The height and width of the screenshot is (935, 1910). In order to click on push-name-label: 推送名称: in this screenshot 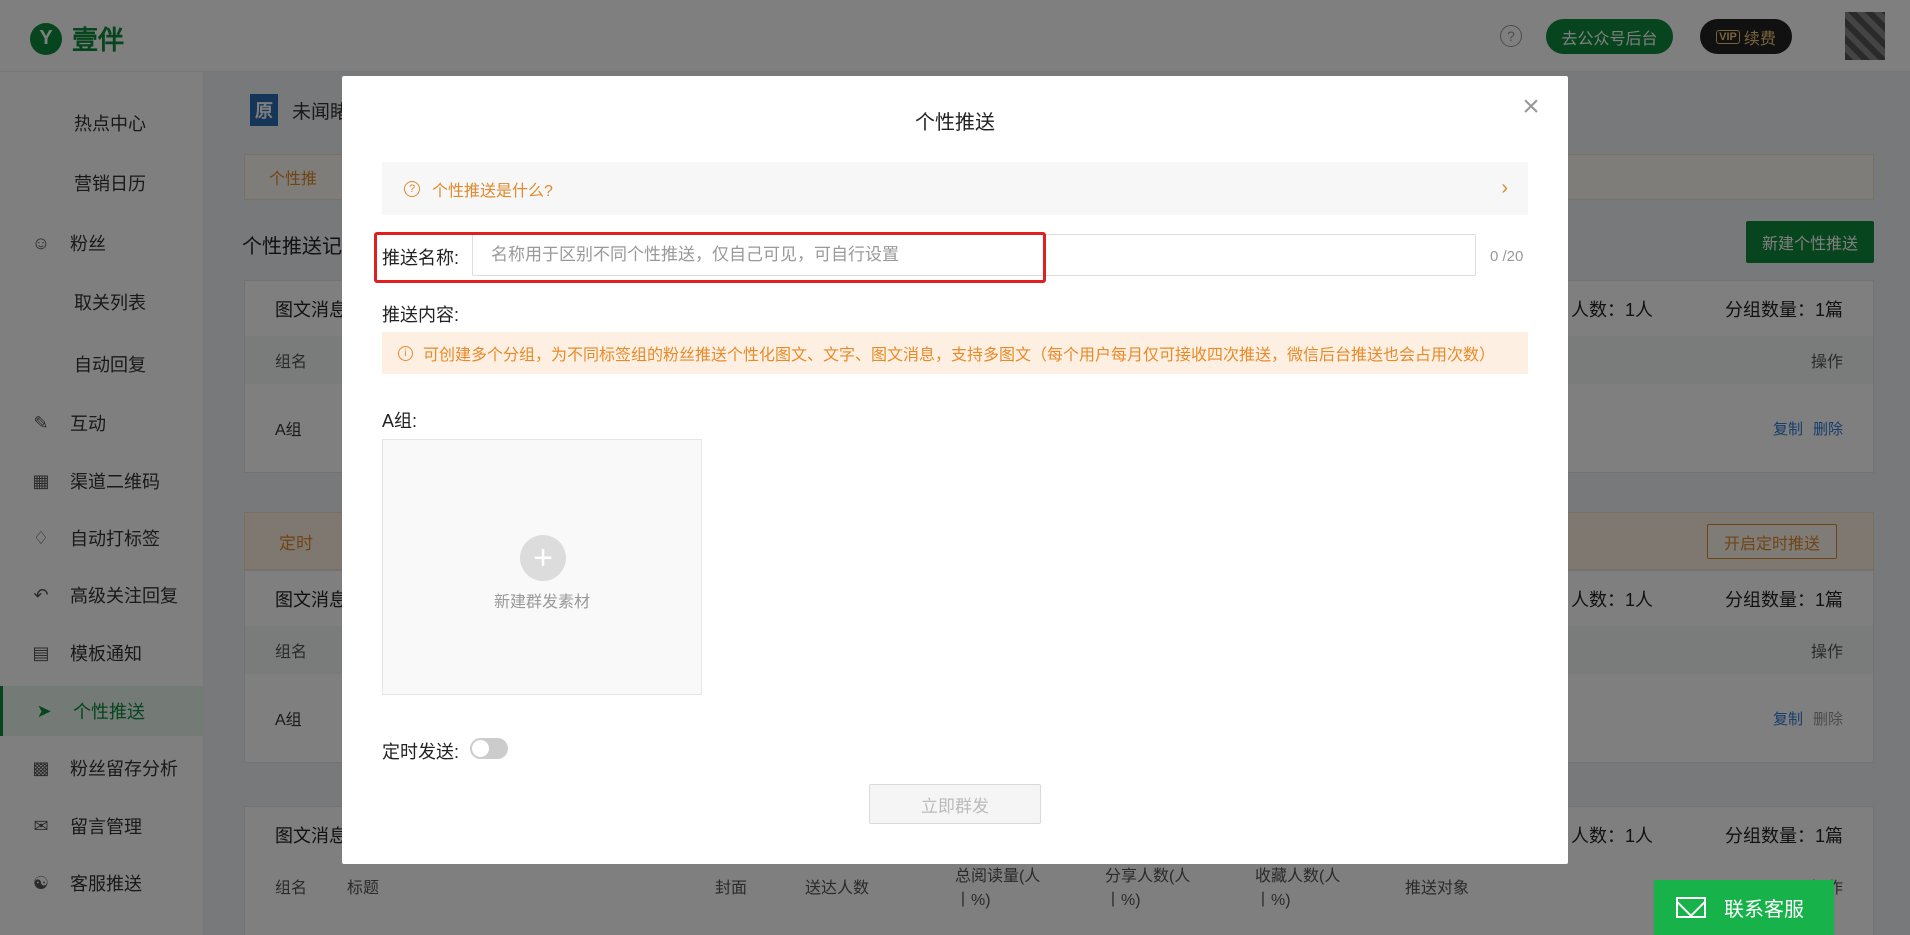, I will do `click(421, 258)`.